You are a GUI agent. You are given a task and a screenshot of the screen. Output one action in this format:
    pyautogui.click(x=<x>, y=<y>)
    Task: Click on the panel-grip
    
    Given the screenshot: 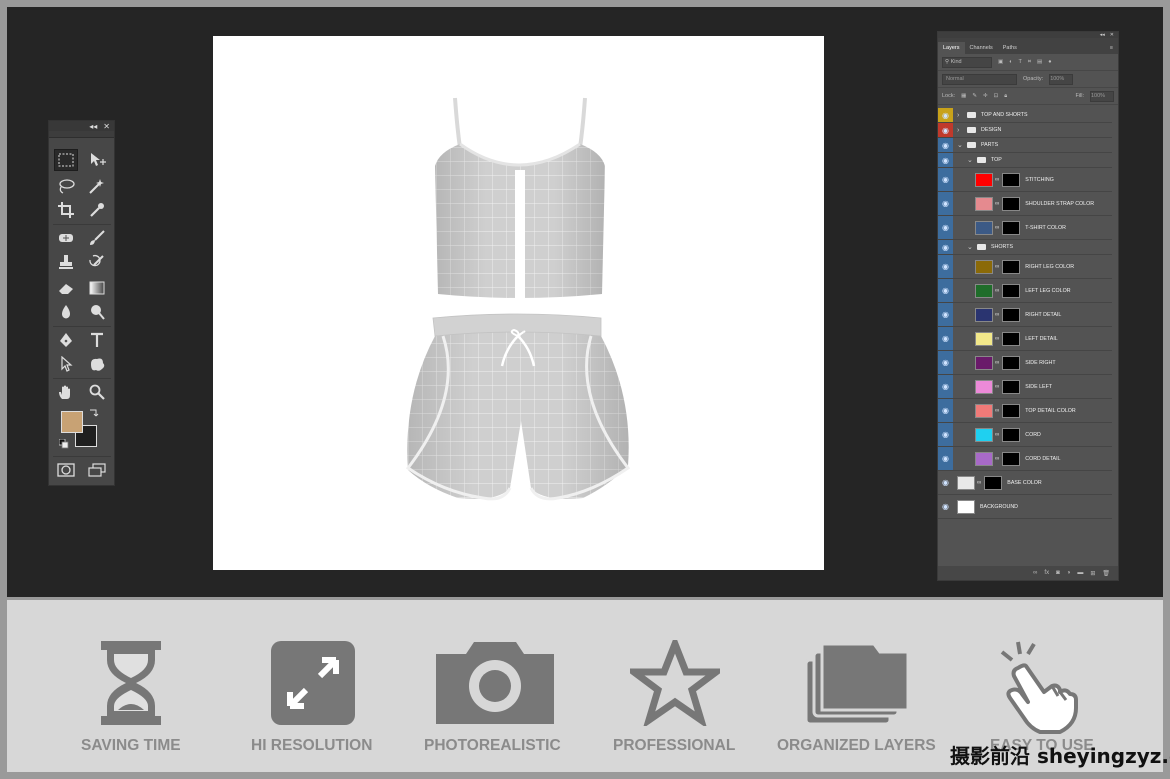 What is the action you would take?
    pyautogui.click(x=81, y=134)
    